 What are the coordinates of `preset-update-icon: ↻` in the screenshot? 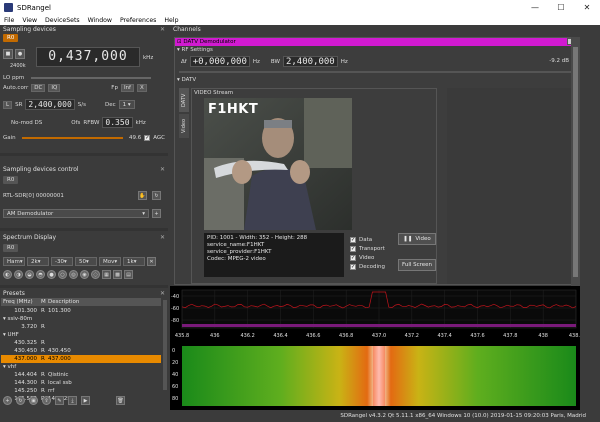 It's located at (20, 400).